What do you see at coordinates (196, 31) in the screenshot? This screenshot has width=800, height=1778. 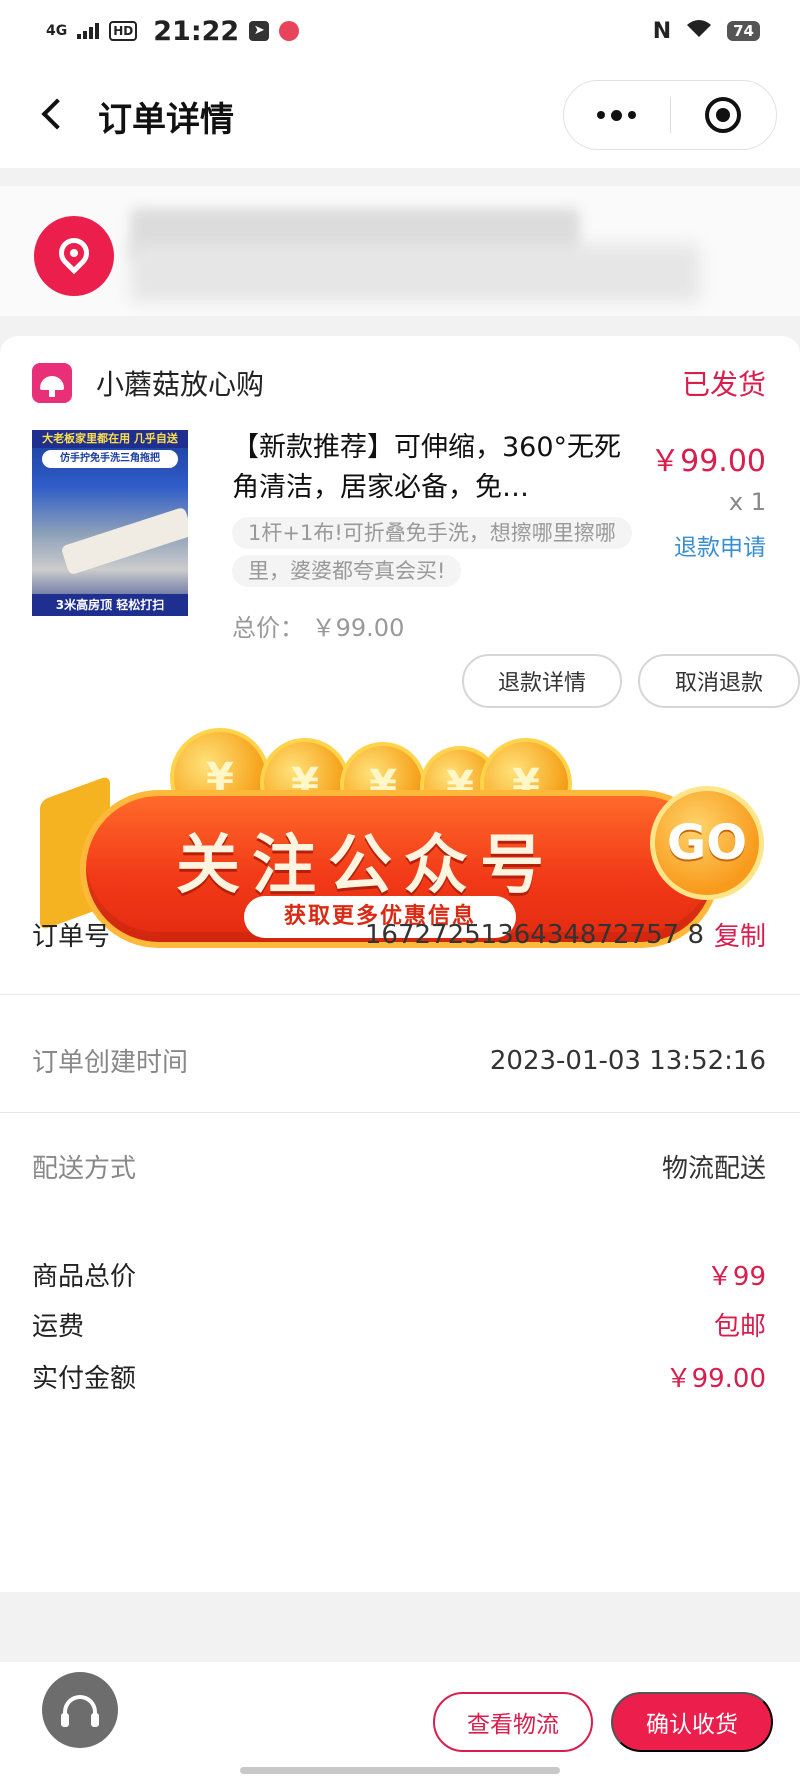 I see `status-time: 21:22` at bounding box center [196, 31].